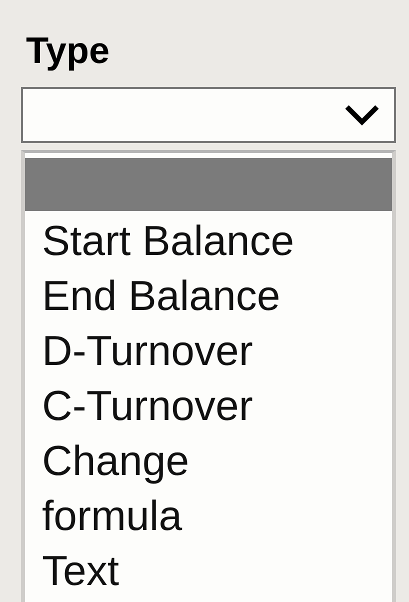 The image size is (409, 602). What do you see at coordinates (208, 115) in the screenshot?
I see `select-field` at bounding box center [208, 115].